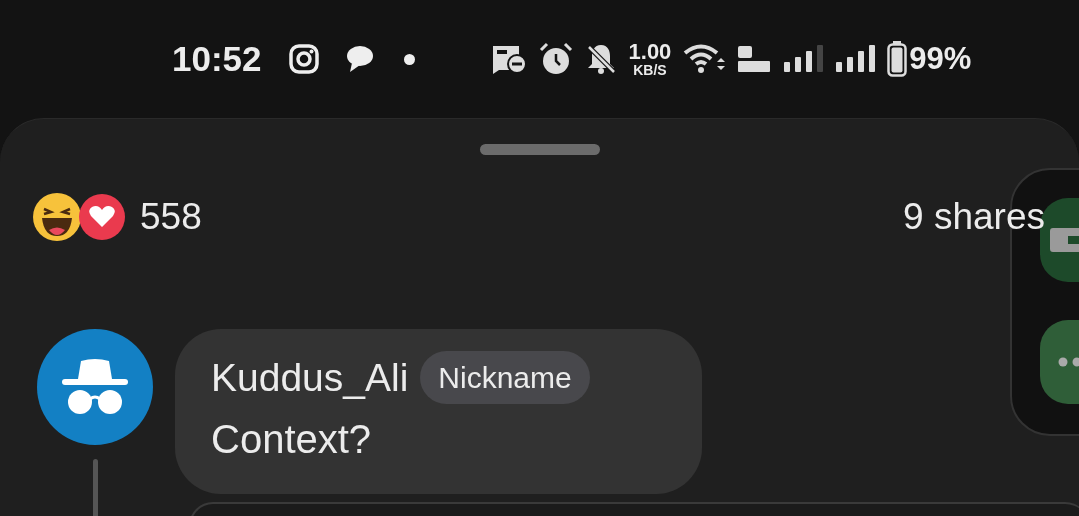 The height and width of the screenshot is (516, 1079). I want to click on alarm-clock-icon, so click(555, 59).